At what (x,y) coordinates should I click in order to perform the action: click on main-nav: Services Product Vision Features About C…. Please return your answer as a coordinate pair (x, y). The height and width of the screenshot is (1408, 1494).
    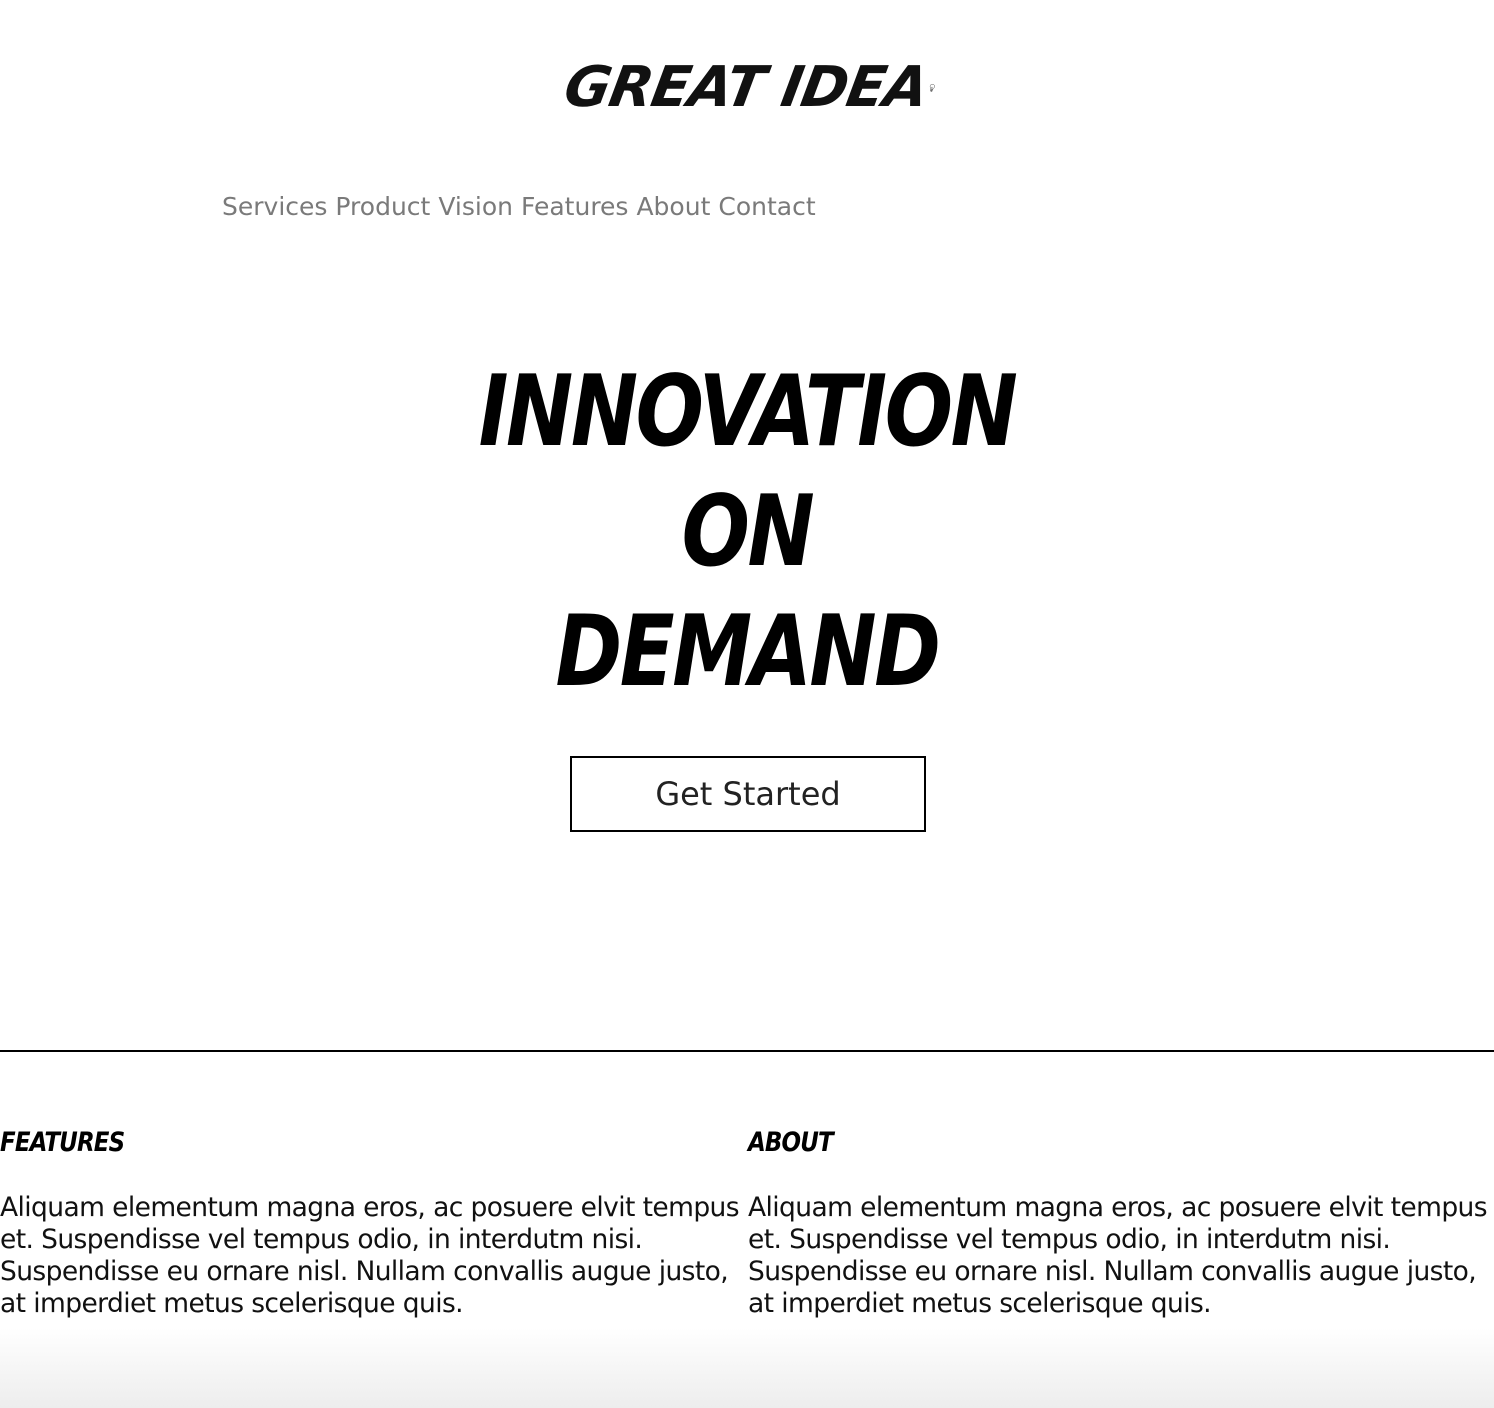
    Looking at the image, I should click on (519, 206).